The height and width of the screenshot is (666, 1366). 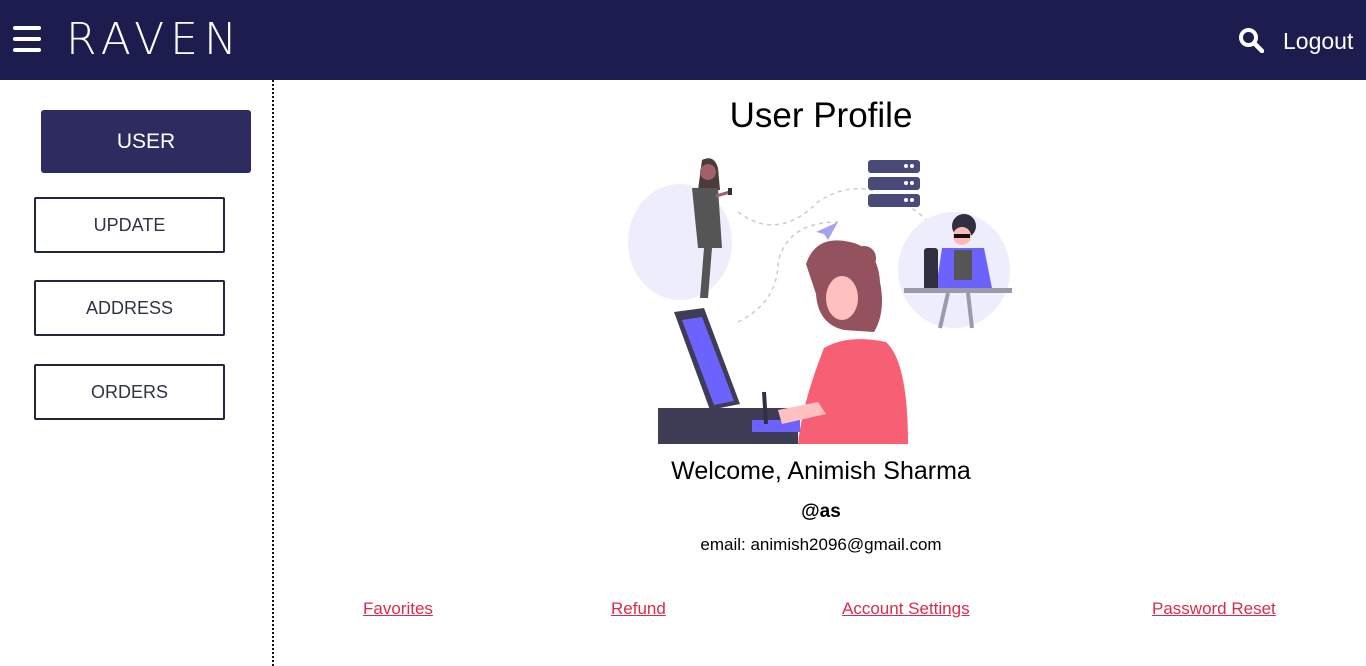 I want to click on hamburger-menu-icon, so click(x=27, y=39).